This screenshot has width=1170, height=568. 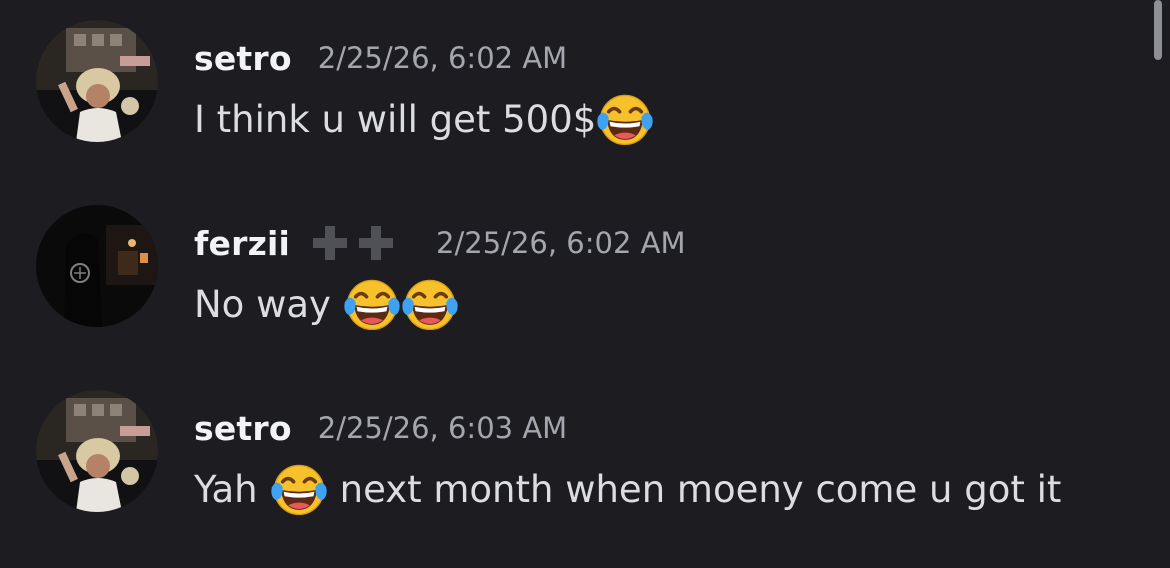 I want to click on message-header: setro 2/25/26, 6:02 AM, so click(x=380, y=58).